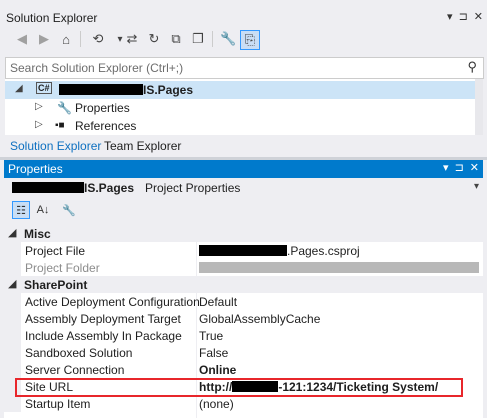 The height and width of the screenshot is (418, 487). Describe the element at coordinates (244, 68) in the screenshot. I see `search-input: Search Solution Explorer (Ctrl+;) ⚲` at that location.